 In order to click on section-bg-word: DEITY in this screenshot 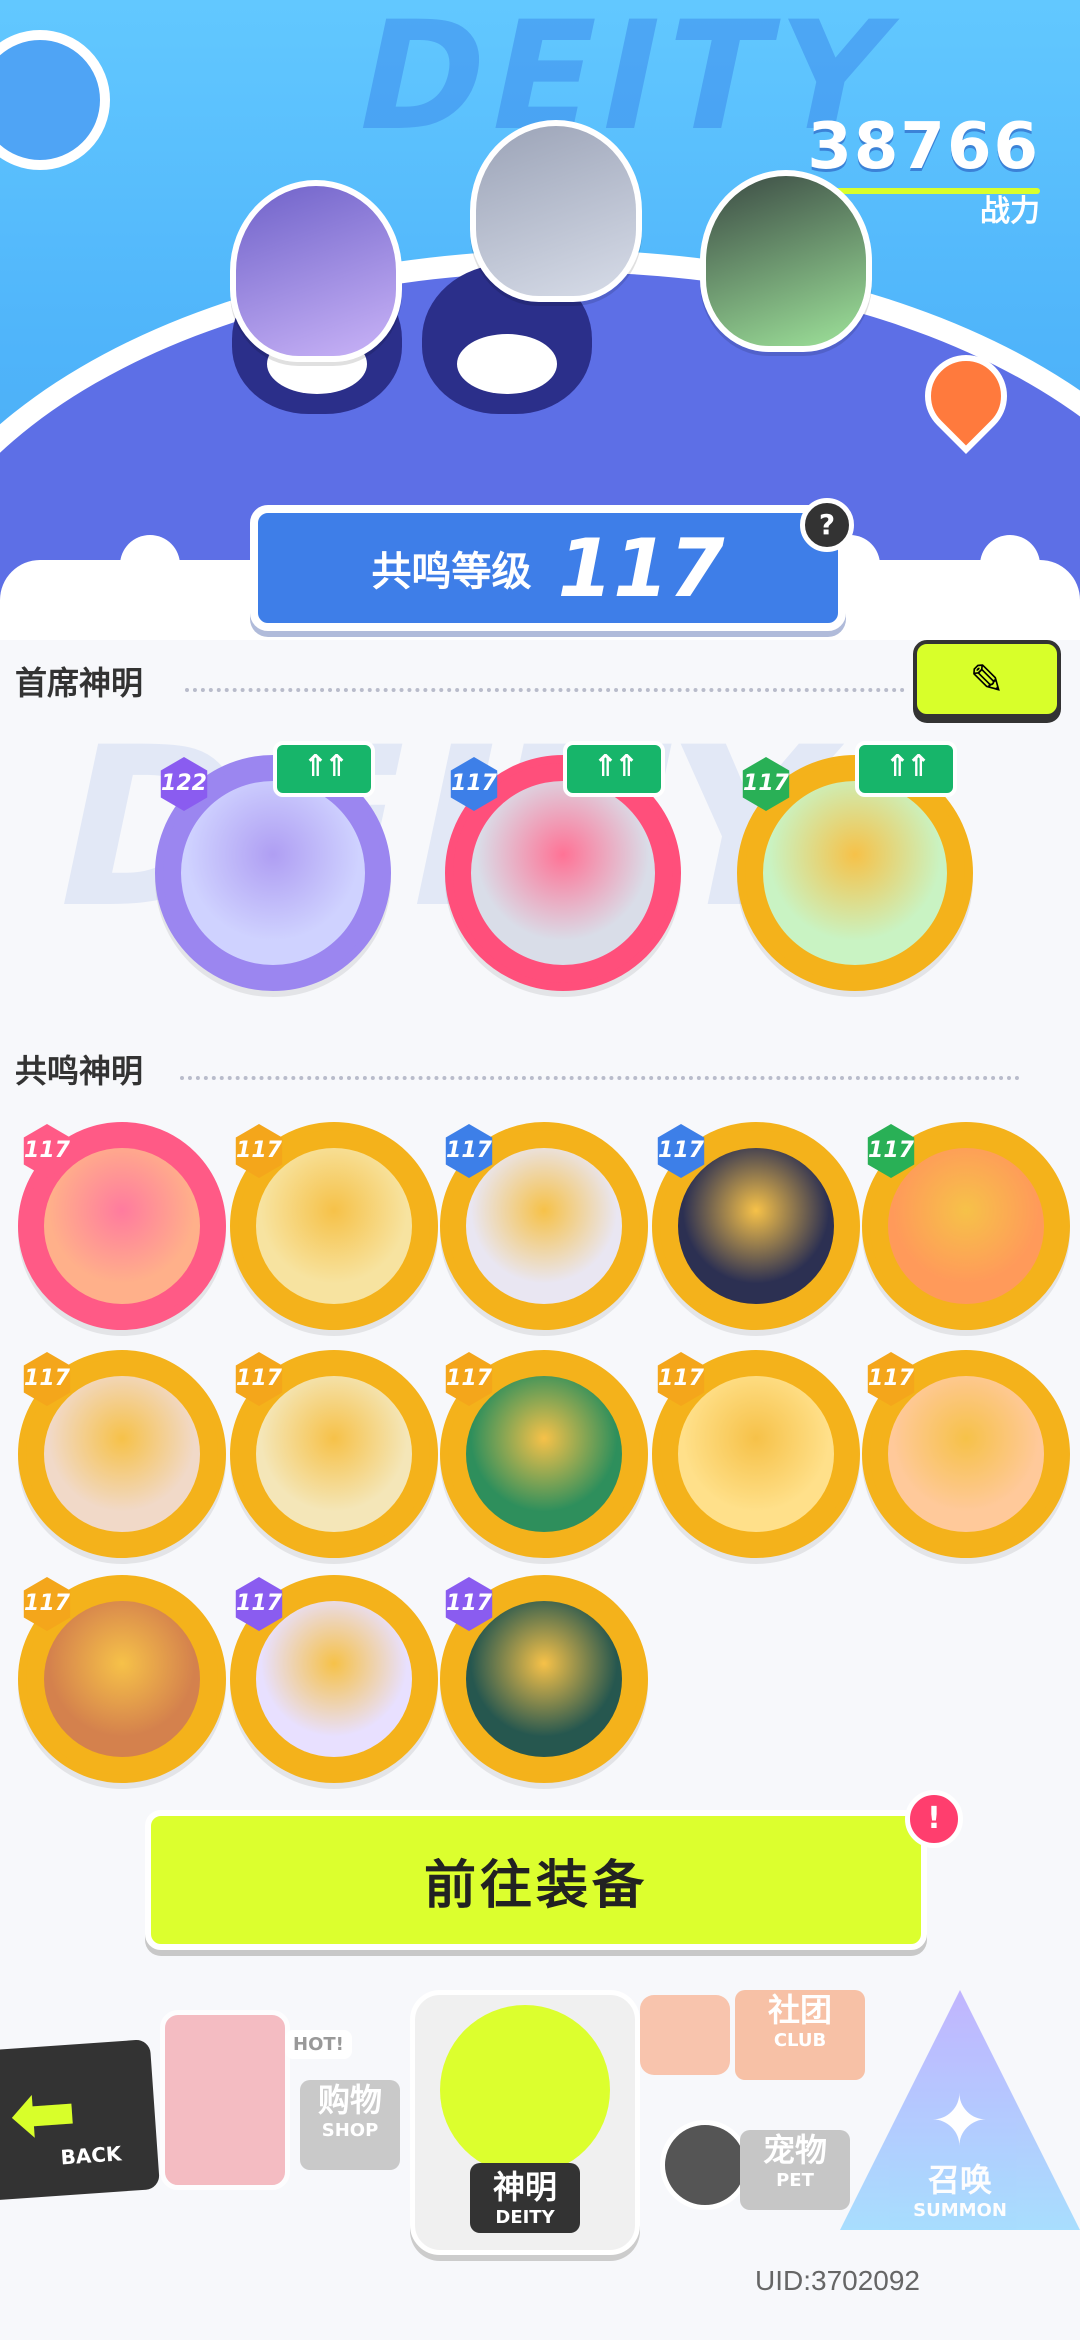, I will do `click(447, 828)`.